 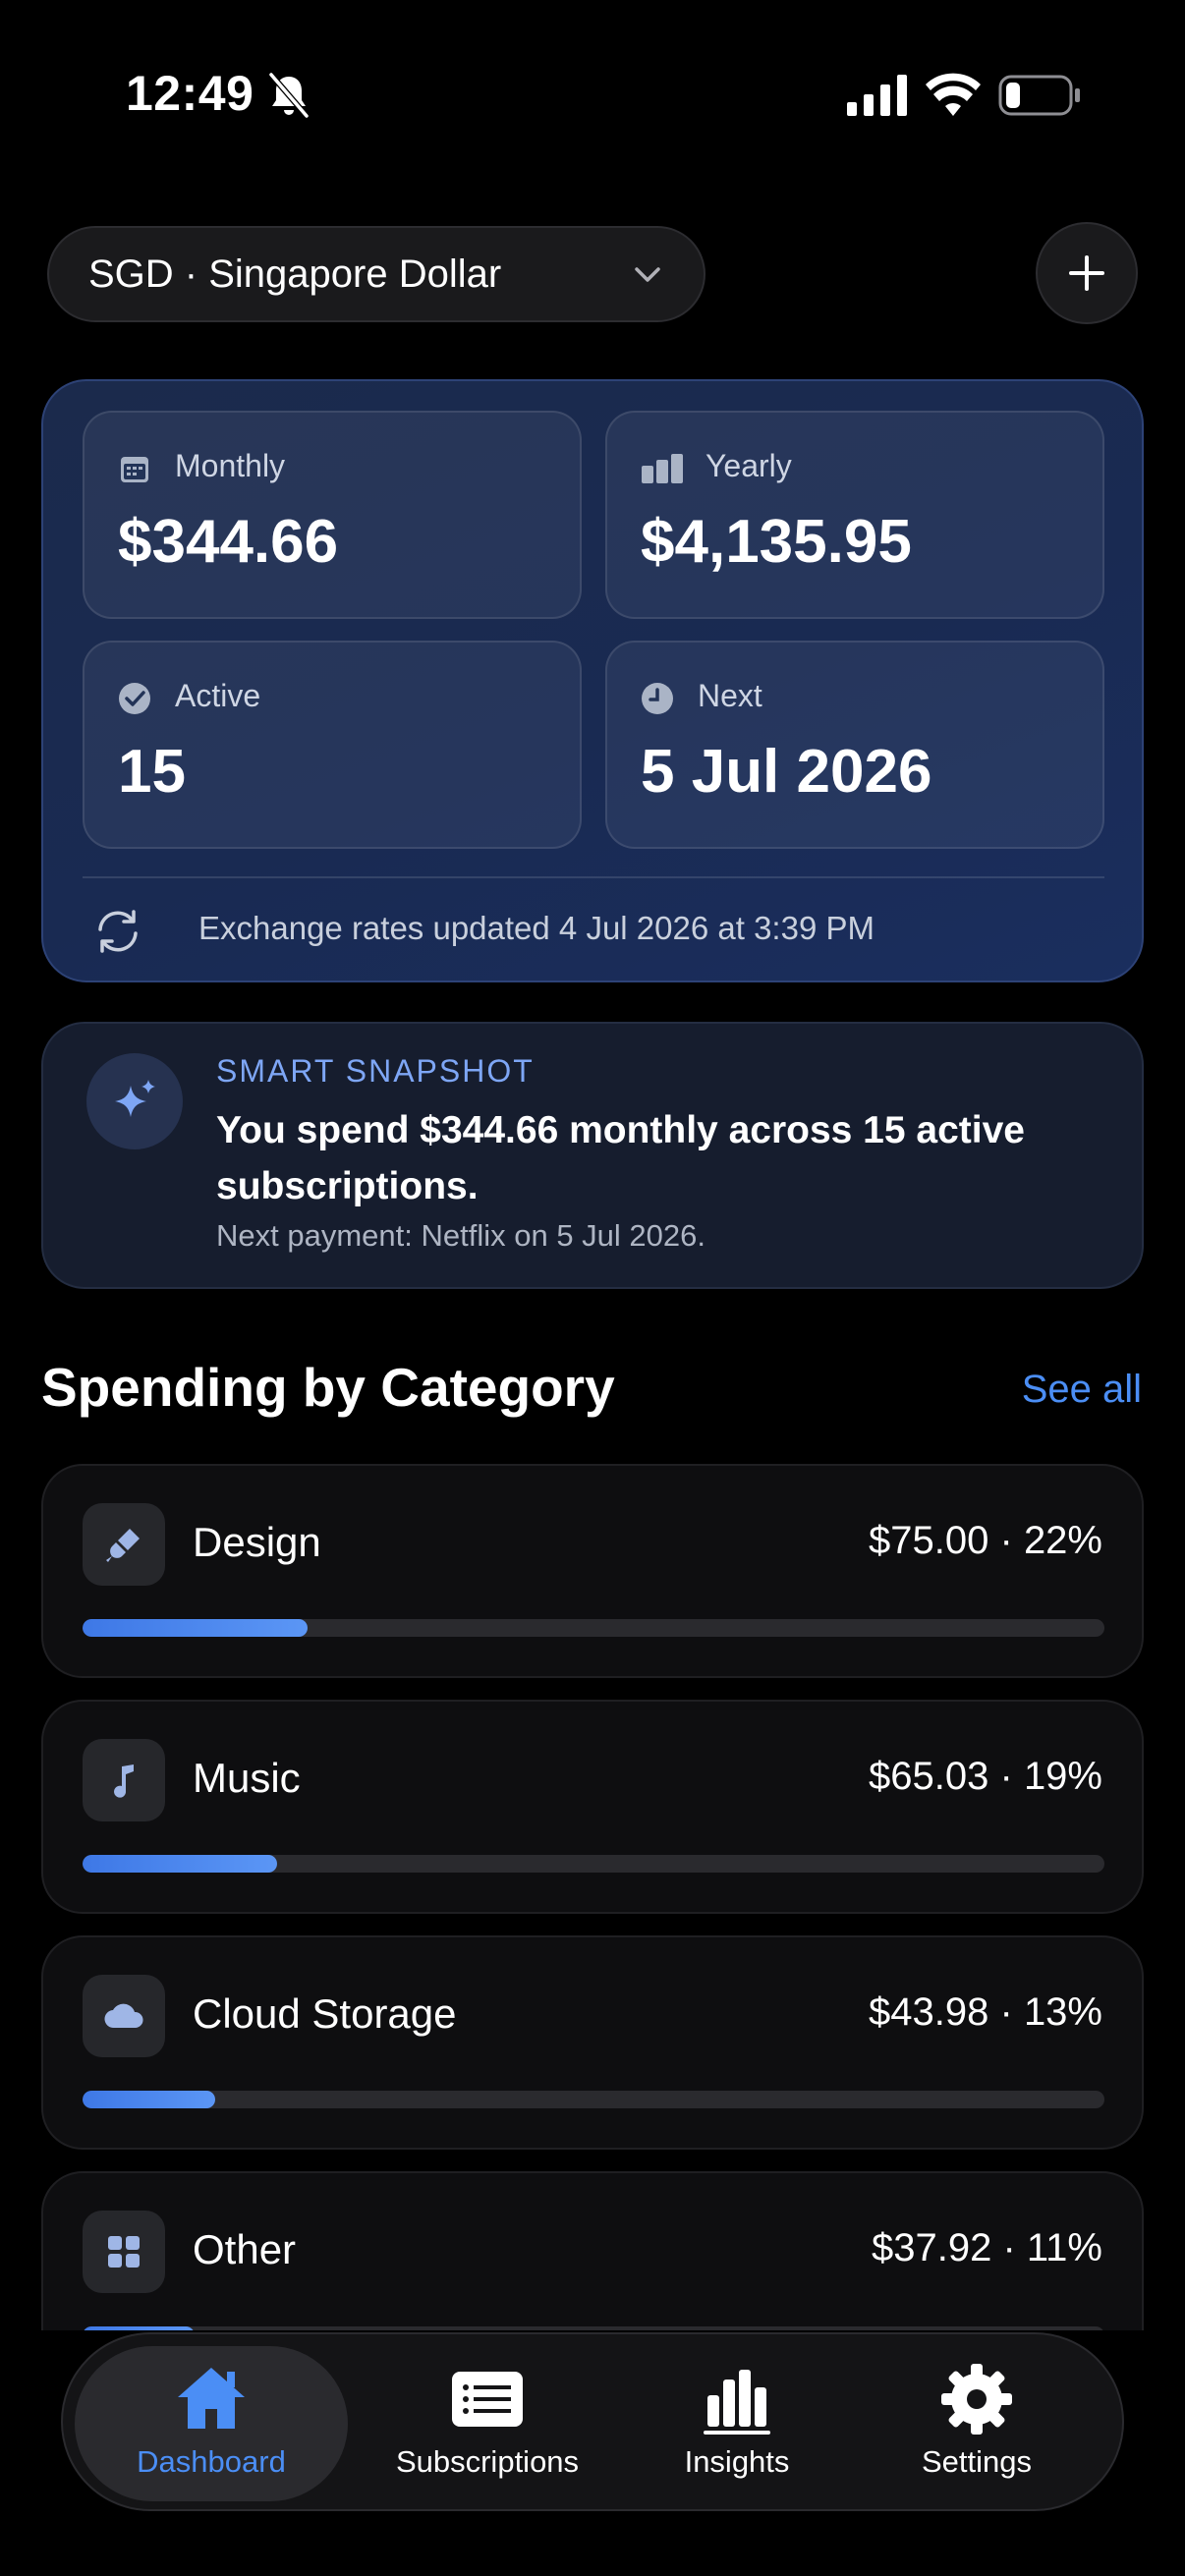 I want to click on category-amount: $43.98 · 13%, so click(x=986, y=2012).